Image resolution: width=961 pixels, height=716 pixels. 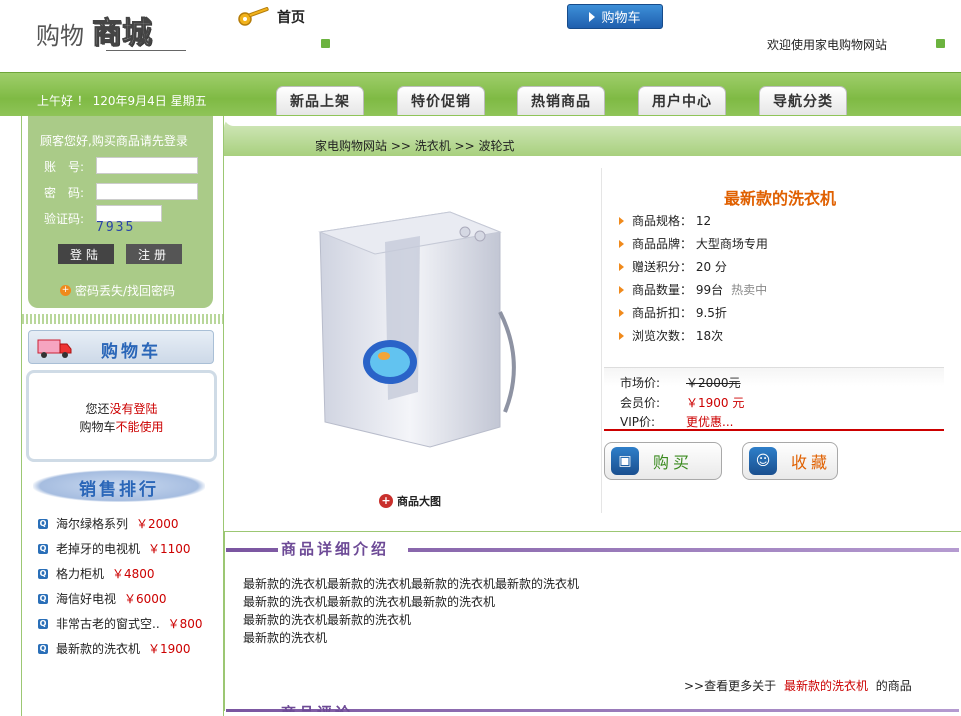 What do you see at coordinates (790, 461) in the screenshot?
I see `favorite-button: ☺ 收藏` at bounding box center [790, 461].